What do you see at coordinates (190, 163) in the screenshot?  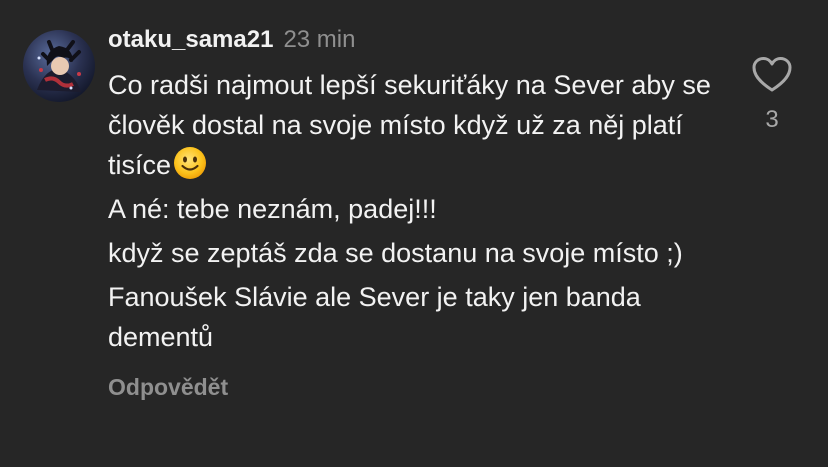 I see `slightly-smiling-face-icon` at bounding box center [190, 163].